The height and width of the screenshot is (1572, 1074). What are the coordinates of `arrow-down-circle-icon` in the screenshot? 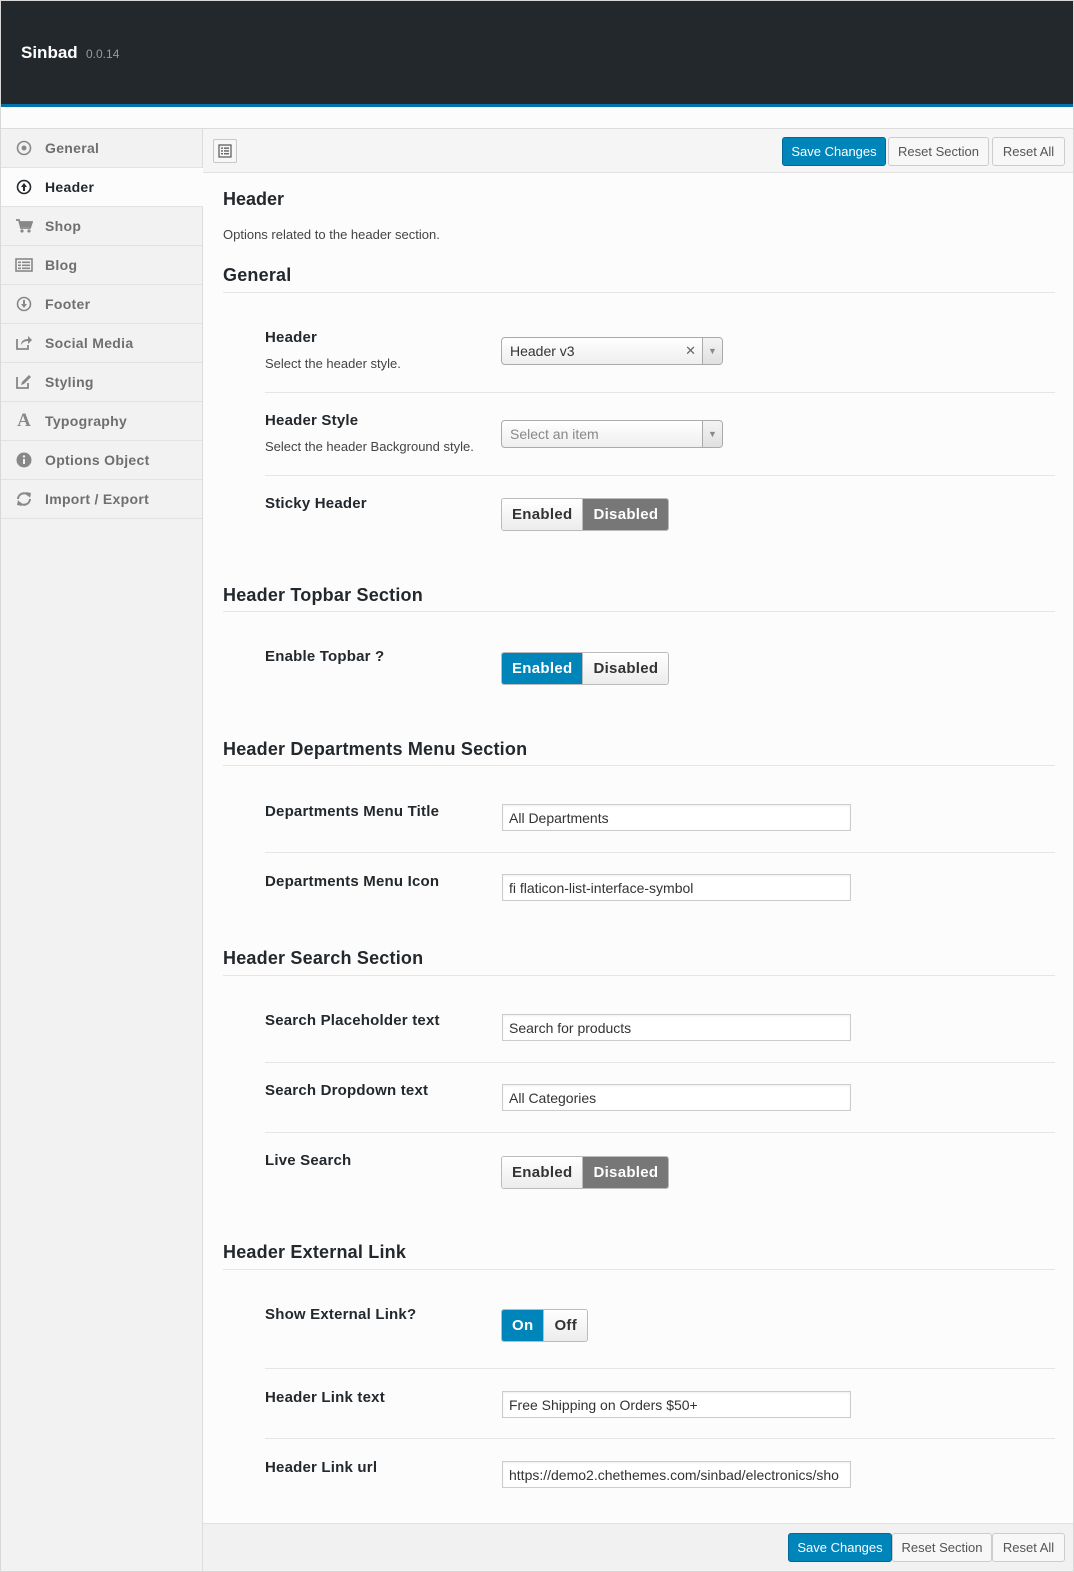 It's located at (24, 304).